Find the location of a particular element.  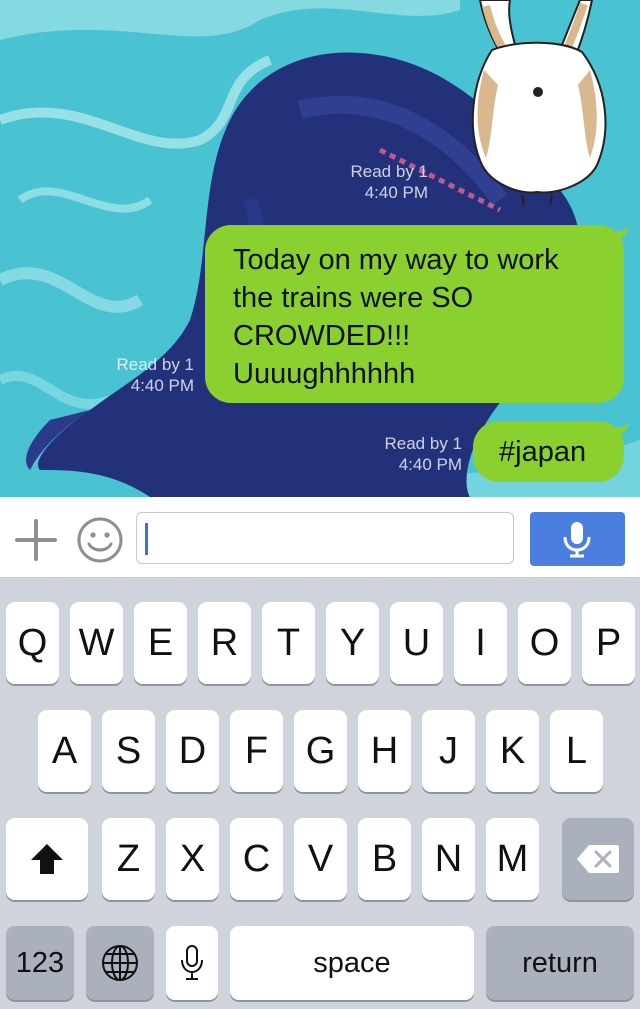

key-z: Z is located at coordinates (128, 859).